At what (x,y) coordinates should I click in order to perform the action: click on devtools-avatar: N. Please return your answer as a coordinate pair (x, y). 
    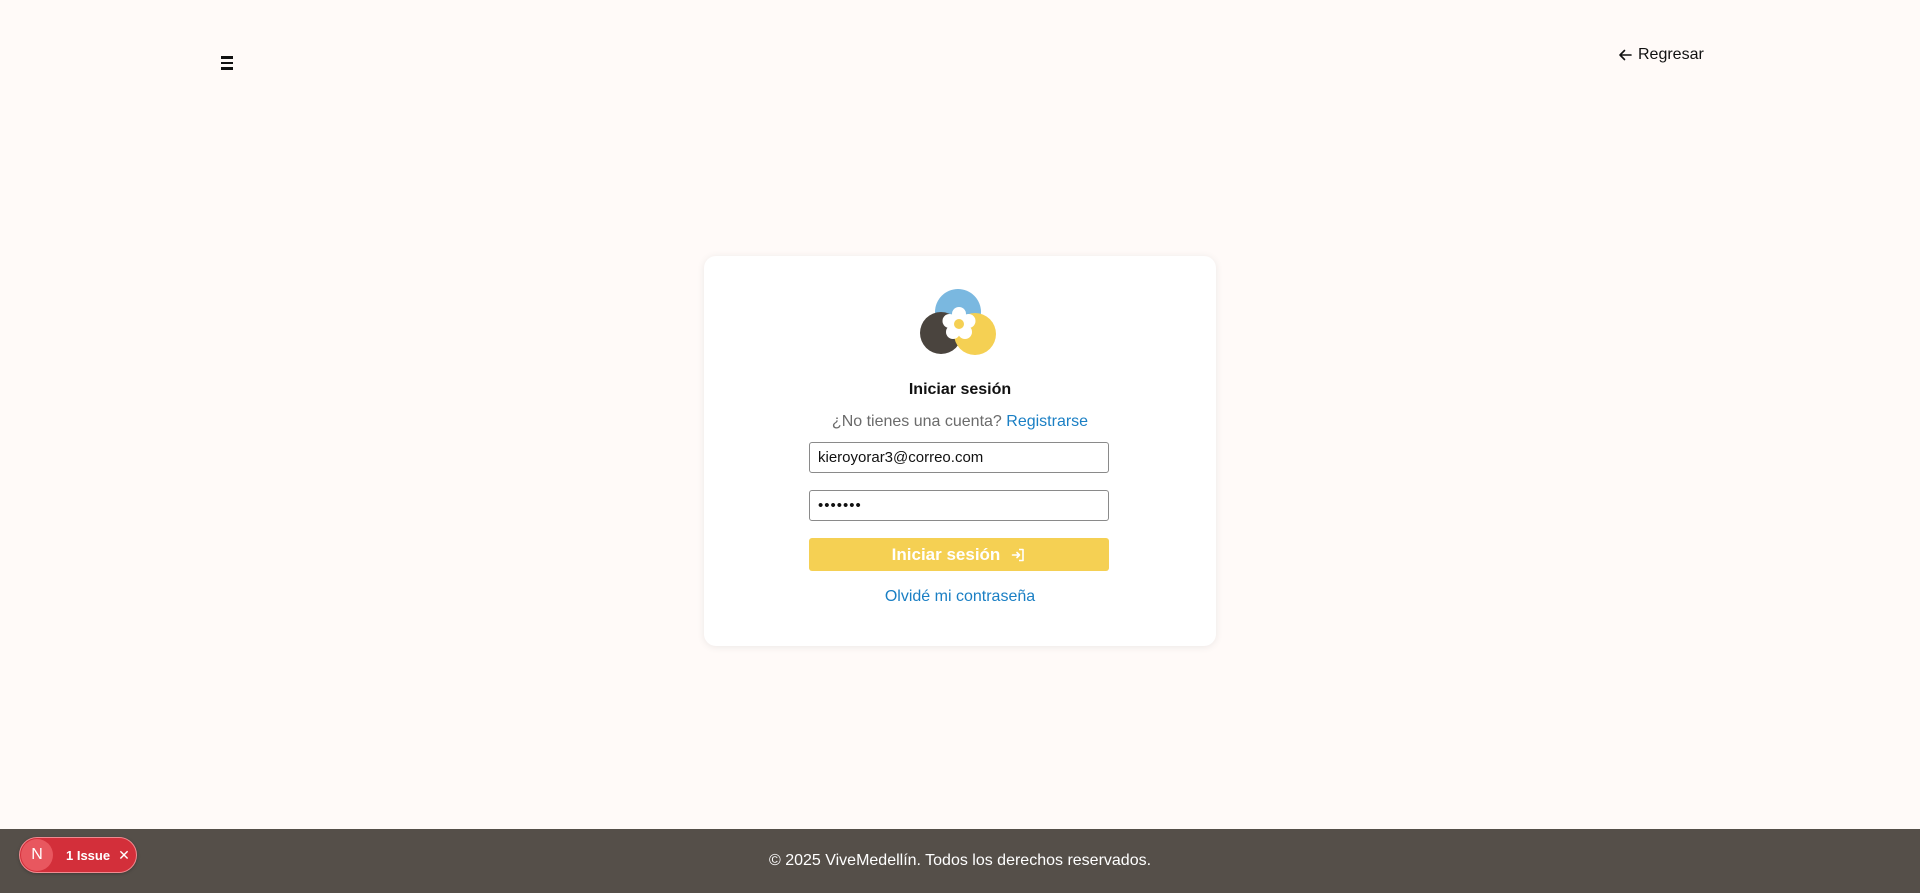
    Looking at the image, I should click on (37, 855).